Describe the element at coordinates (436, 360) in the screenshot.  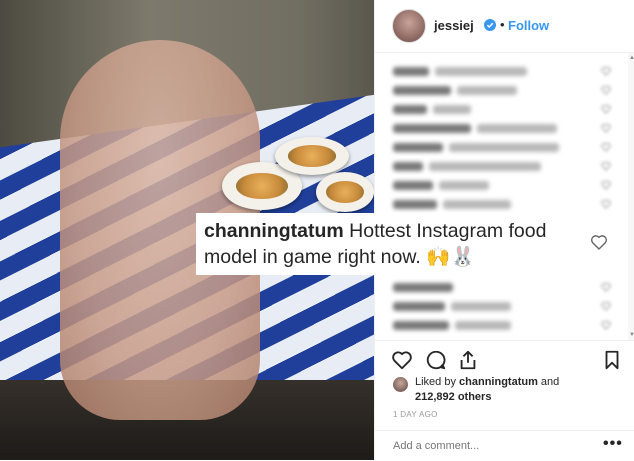
I see `comment-icon` at that location.